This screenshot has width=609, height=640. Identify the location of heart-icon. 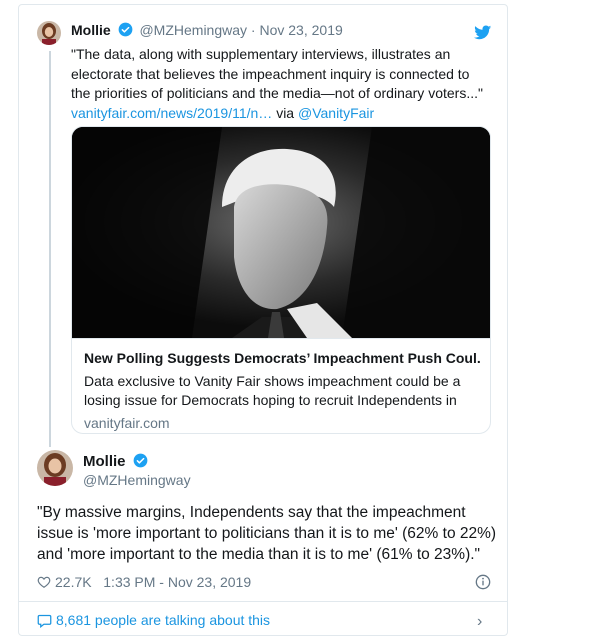
(44, 582).